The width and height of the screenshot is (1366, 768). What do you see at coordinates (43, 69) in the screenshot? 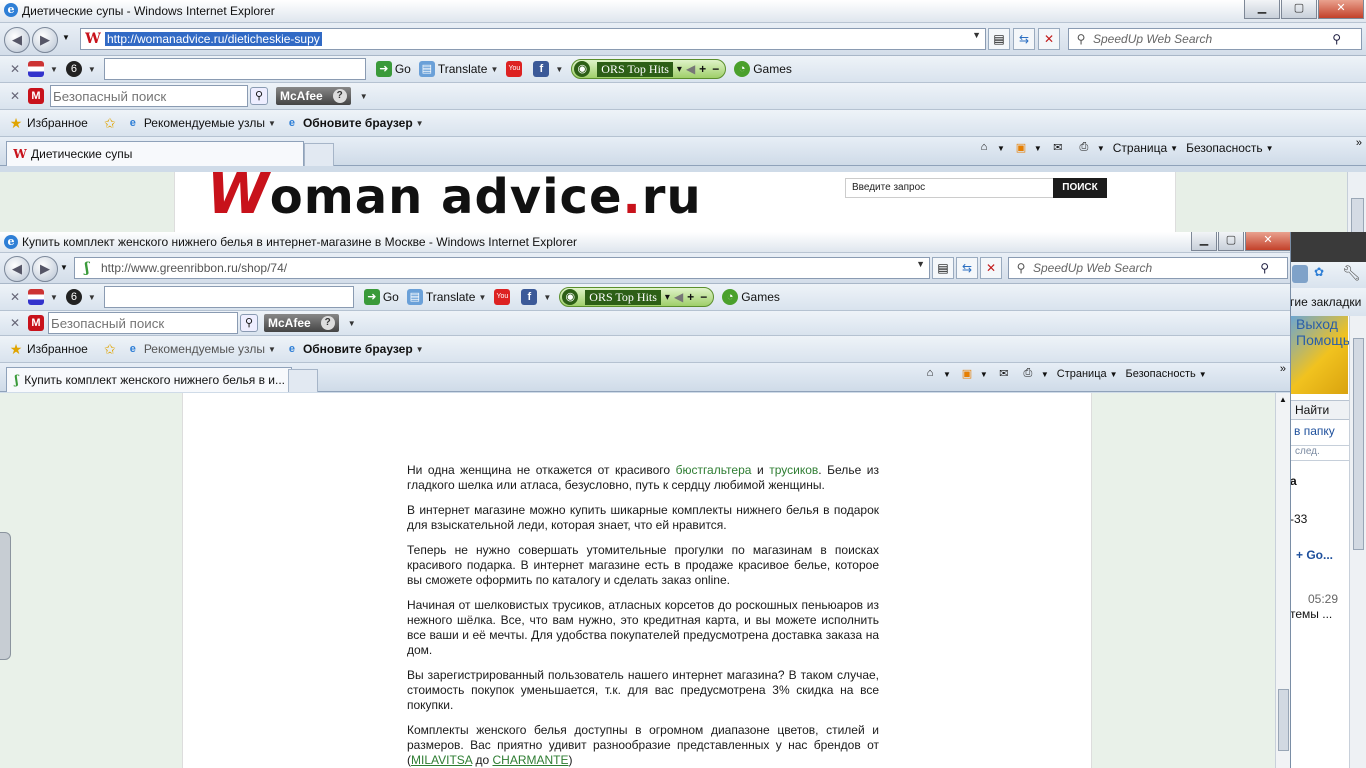
I see `flag-menu: ▼` at bounding box center [43, 69].